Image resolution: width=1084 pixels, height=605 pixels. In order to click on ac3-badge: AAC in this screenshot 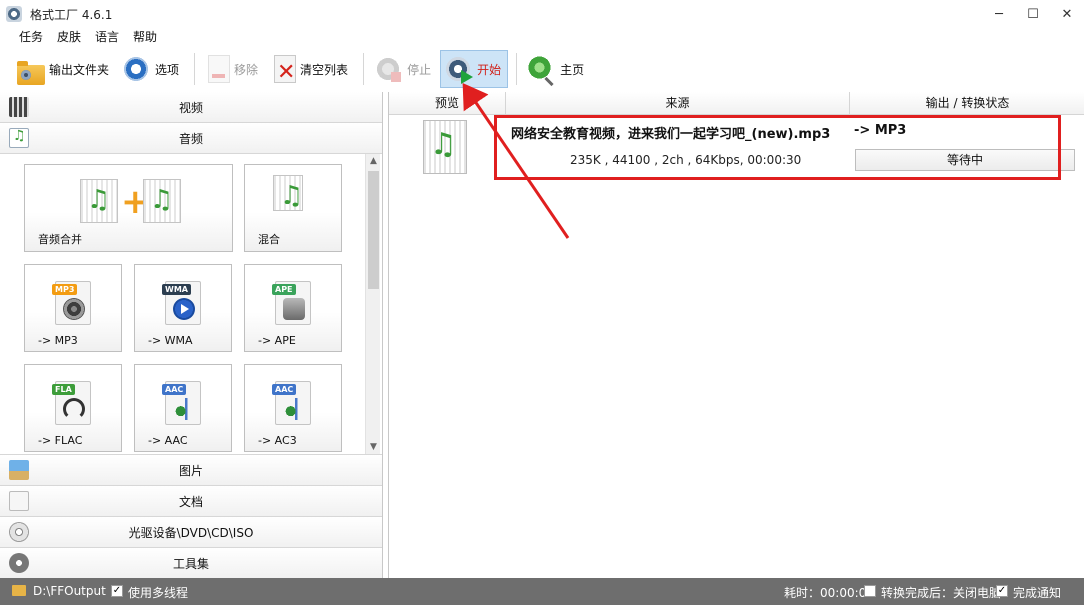, I will do `click(284, 389)`.